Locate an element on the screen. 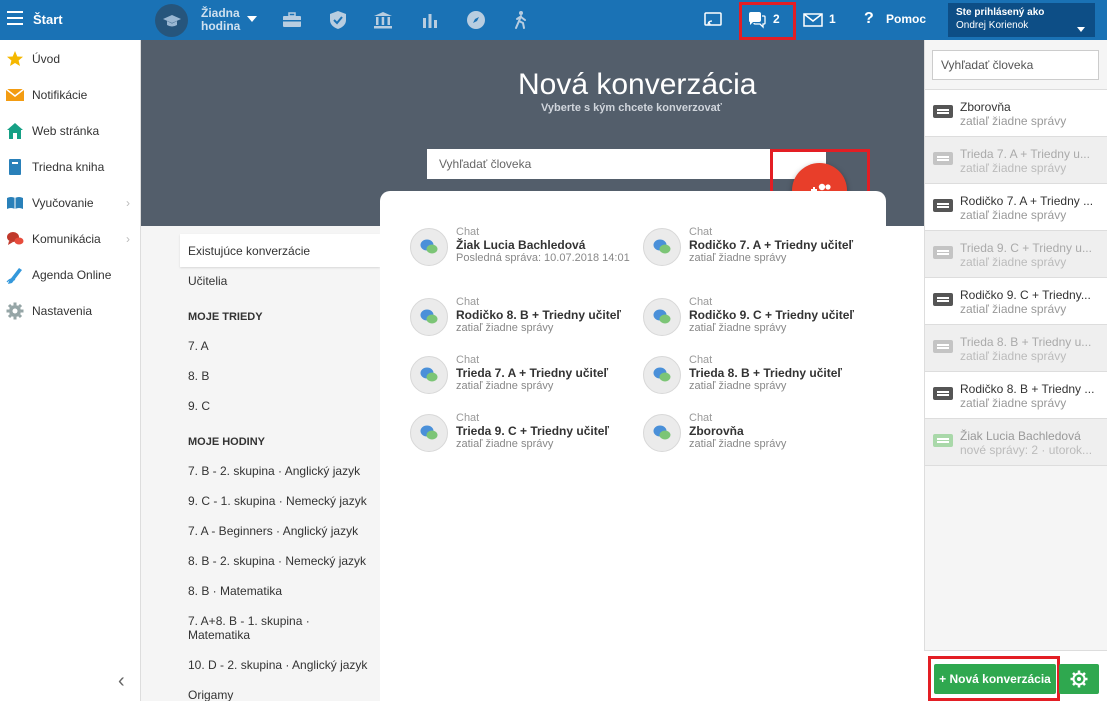 The width and height of the screenshot is (1107, 701). chat-name: Žiak Lucia Bachledová is located at coordinates (521, 245).